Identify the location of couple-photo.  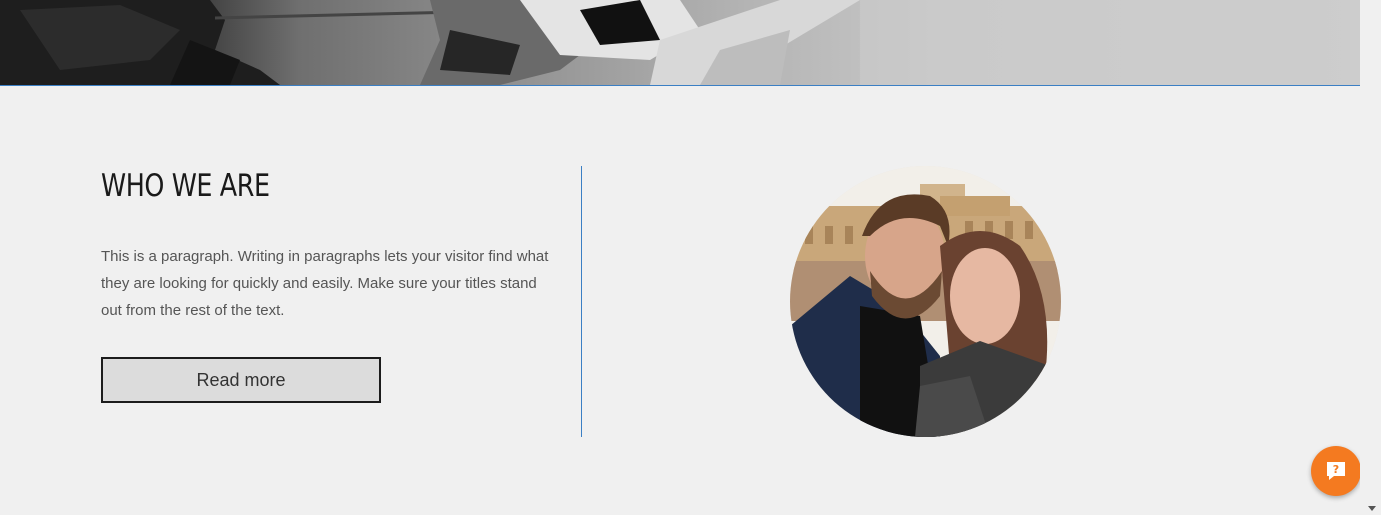
(925, 301).